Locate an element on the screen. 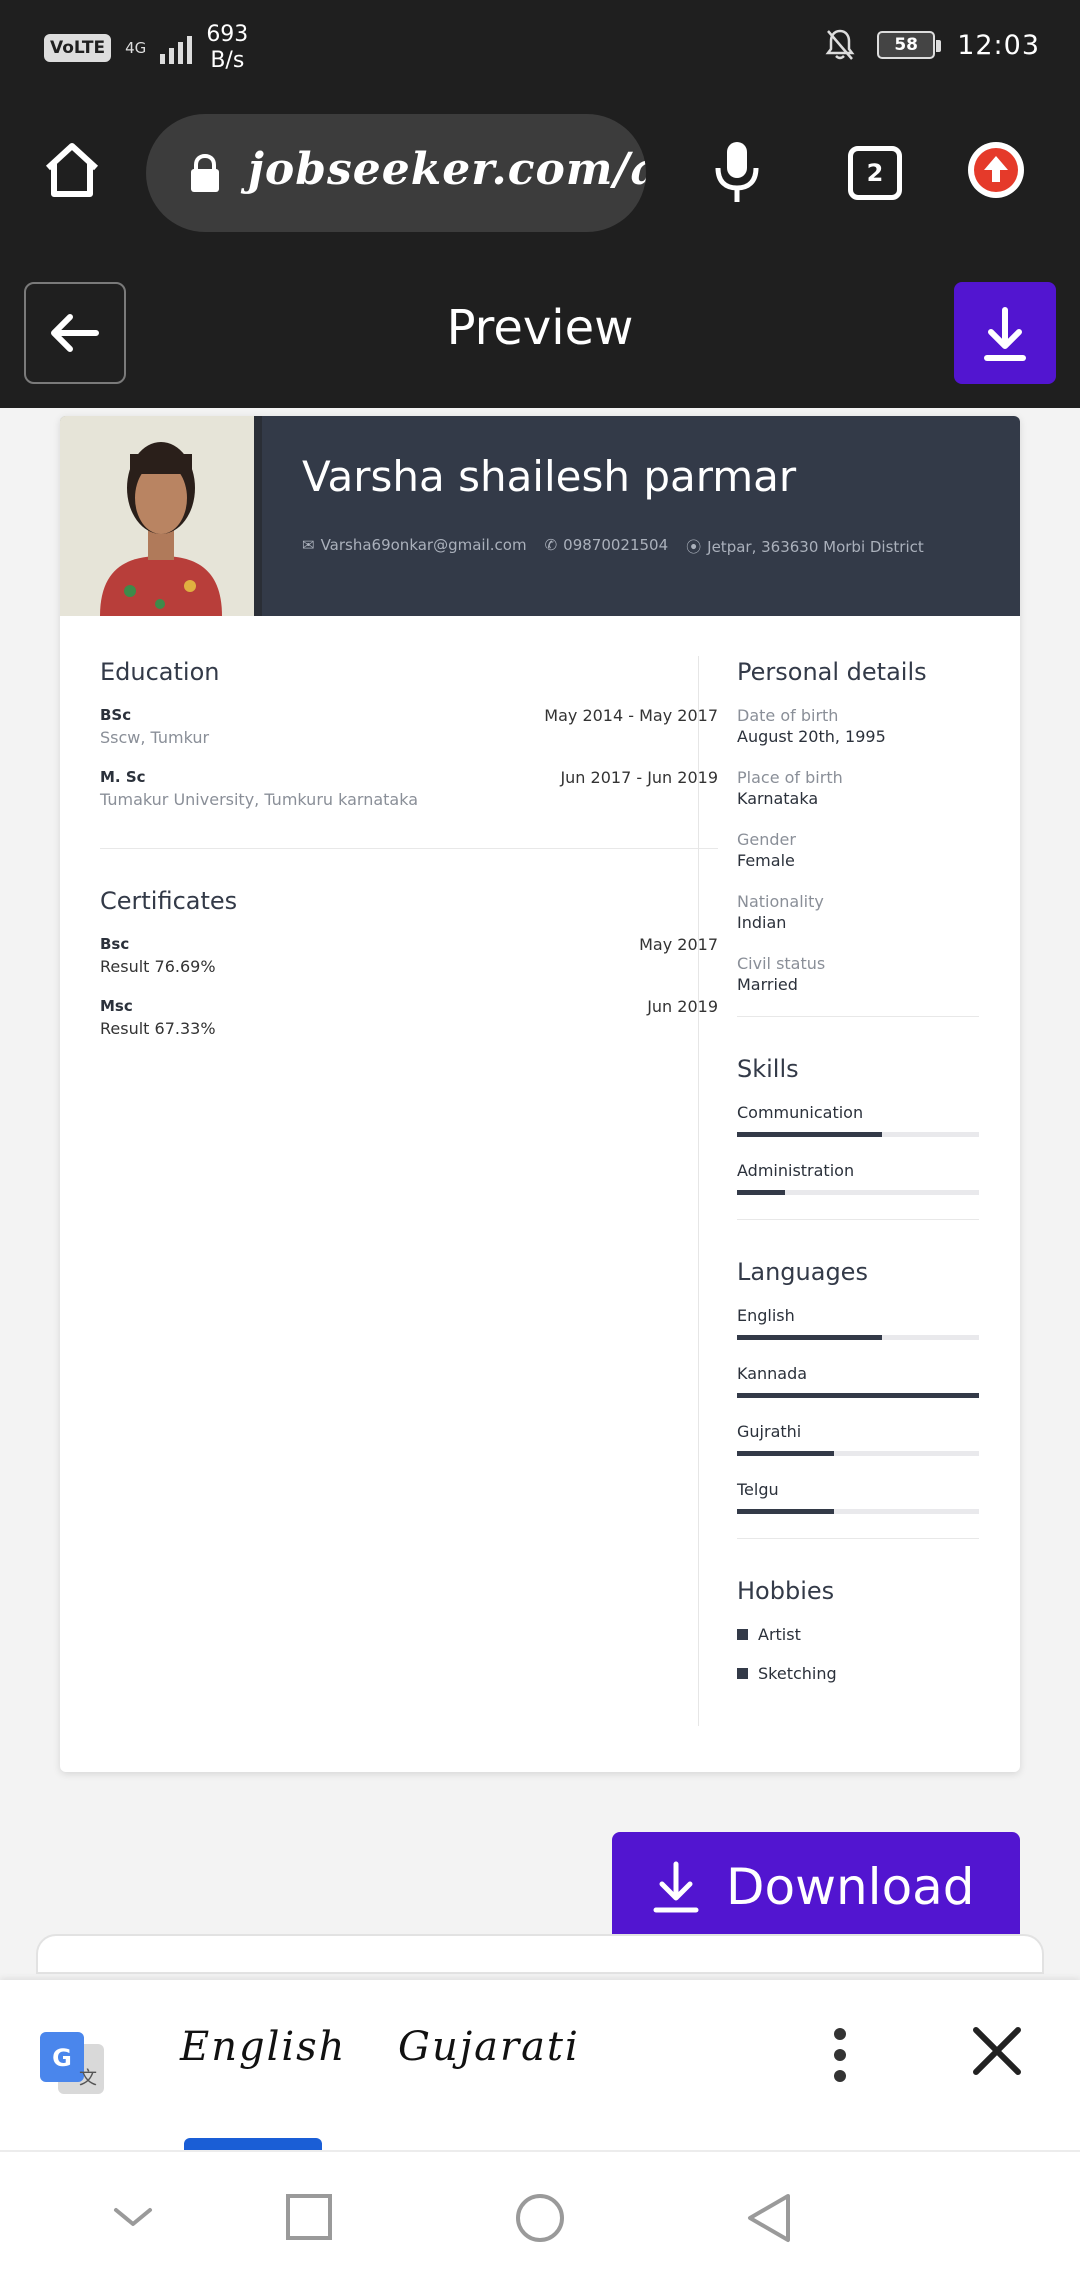 The width and height of the screenshot is (1080, 2280). update-icon is located at coordinates (996, 170).